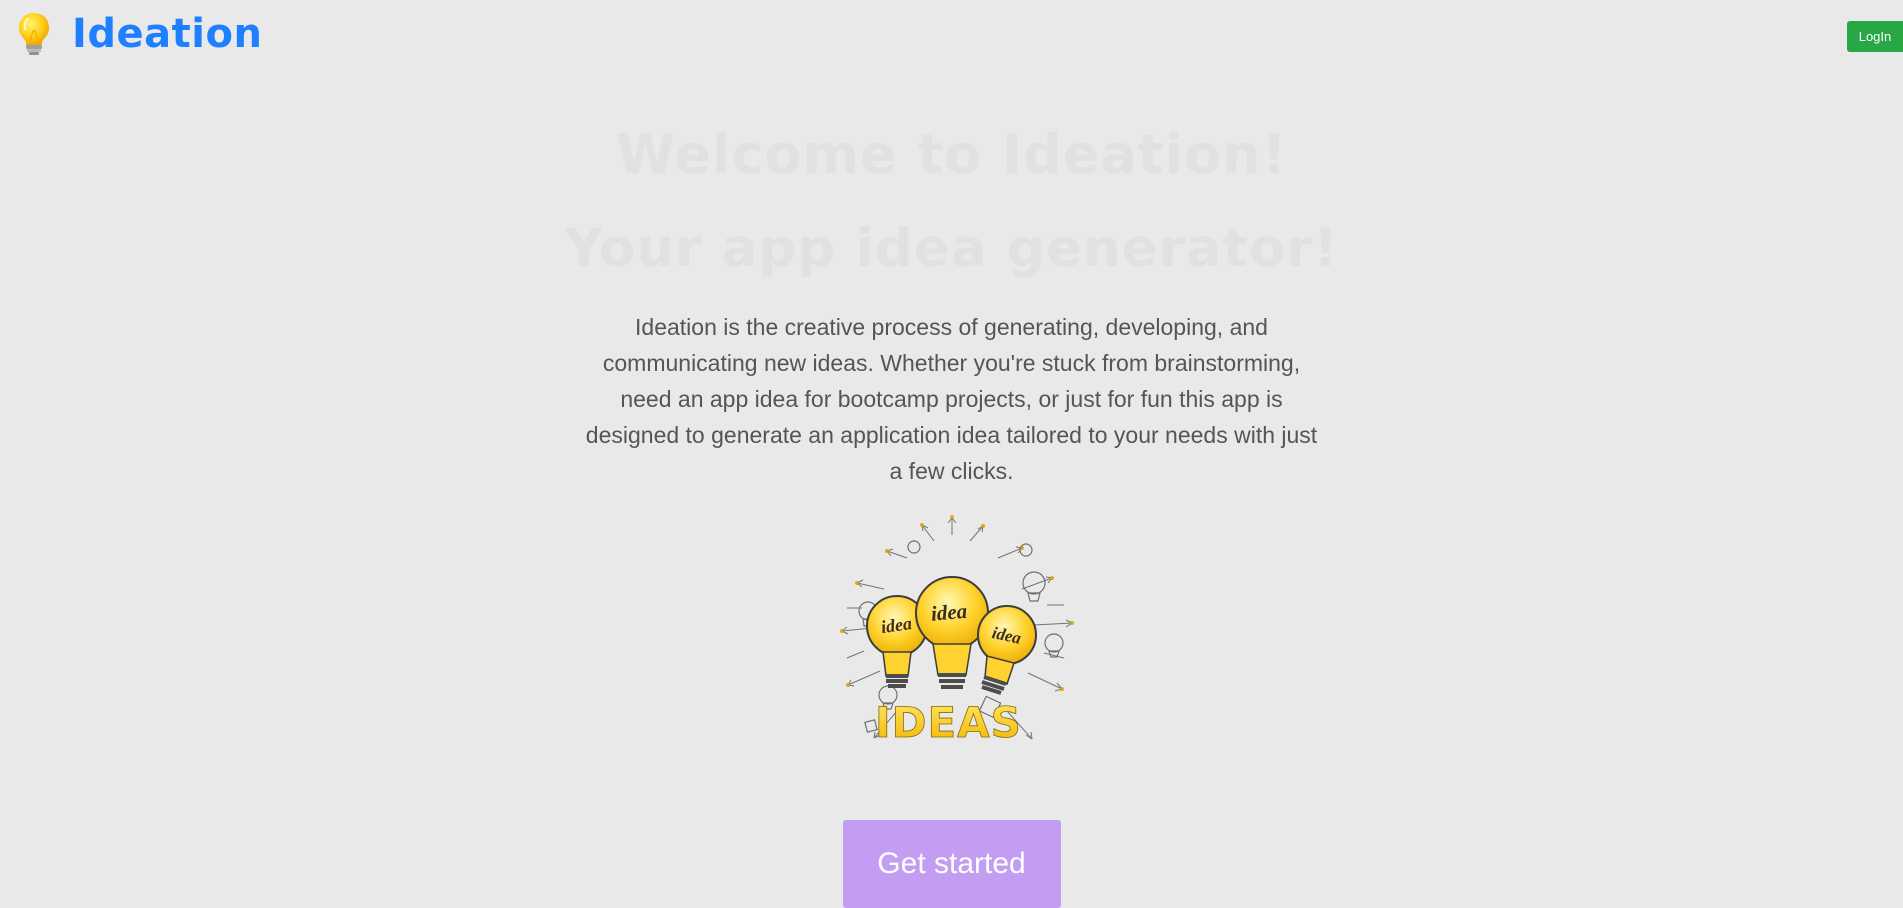 The height and width of the screenshot is (908, 1903). Describe the element at coordinates (948, 612) in the screenshot. I see `bulb-label-center: idea` at that location.